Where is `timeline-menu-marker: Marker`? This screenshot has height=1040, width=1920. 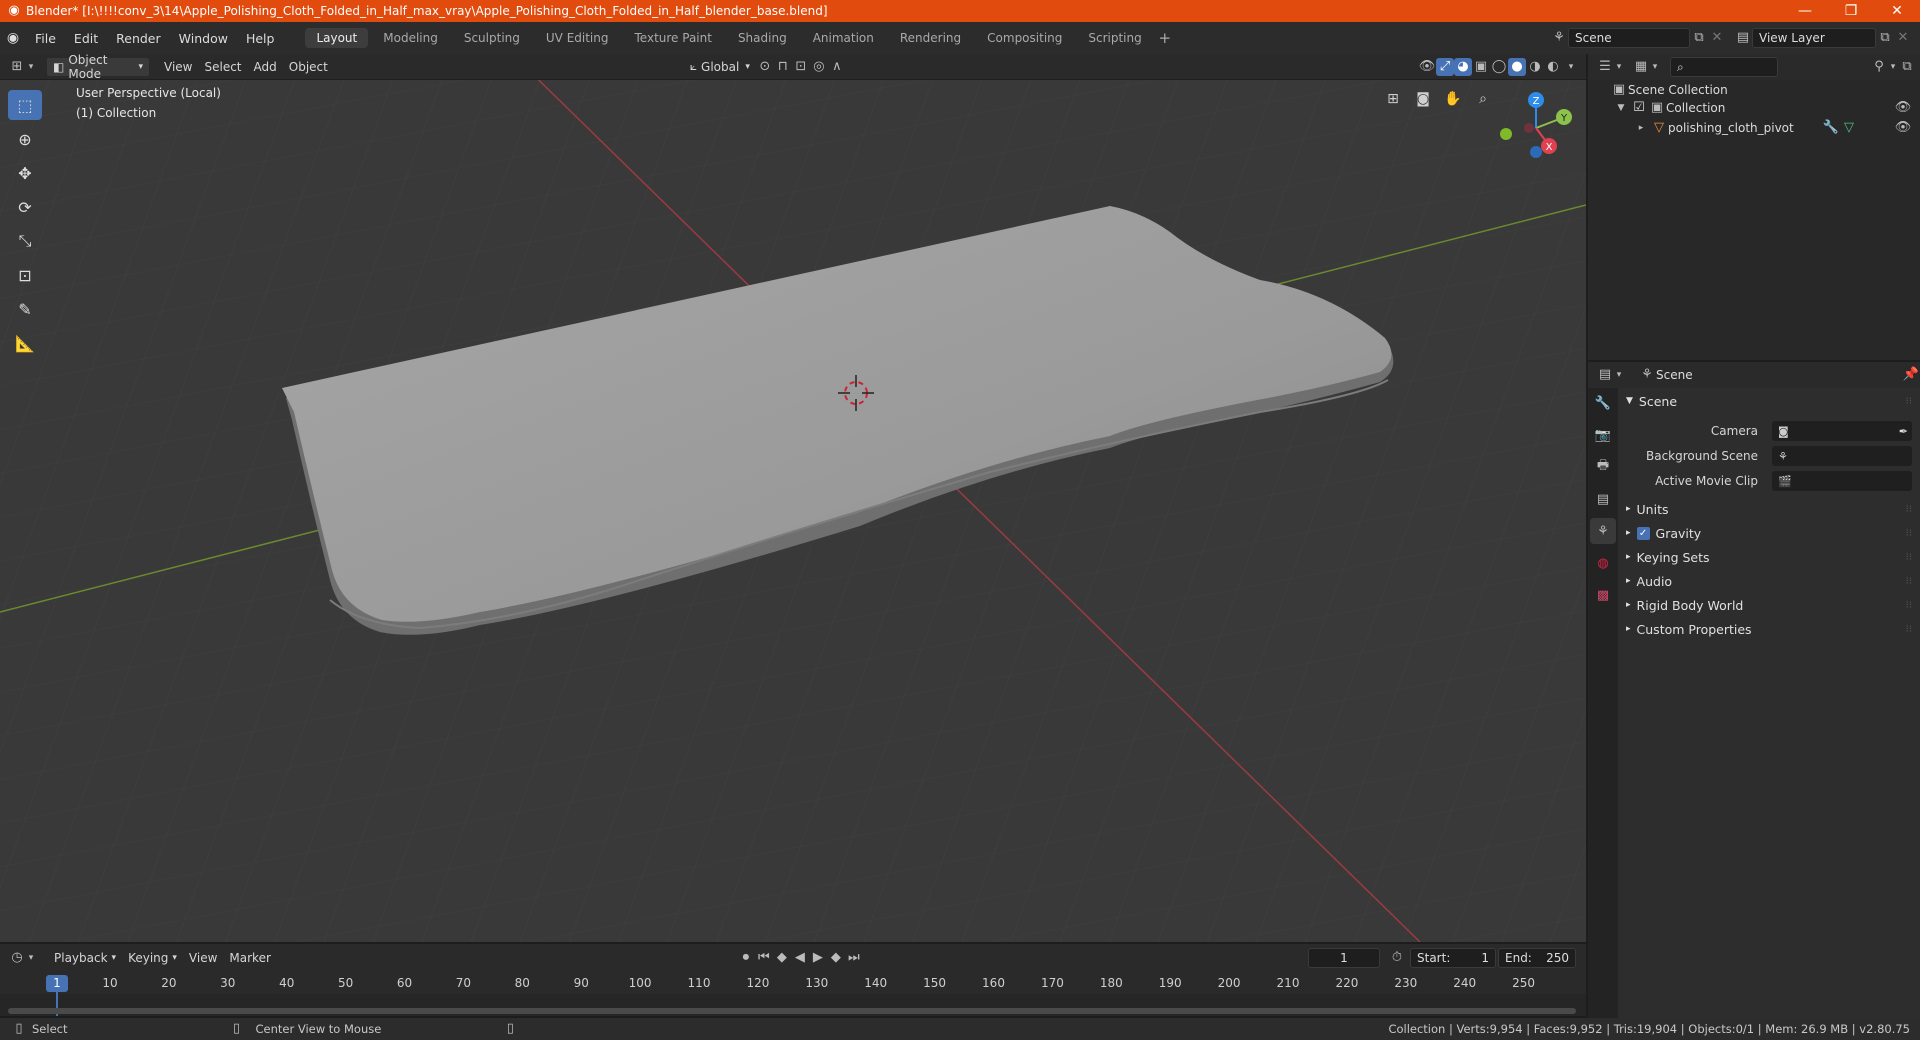 timeline-menu-marker: Marker is located at coordinates (249, 958).